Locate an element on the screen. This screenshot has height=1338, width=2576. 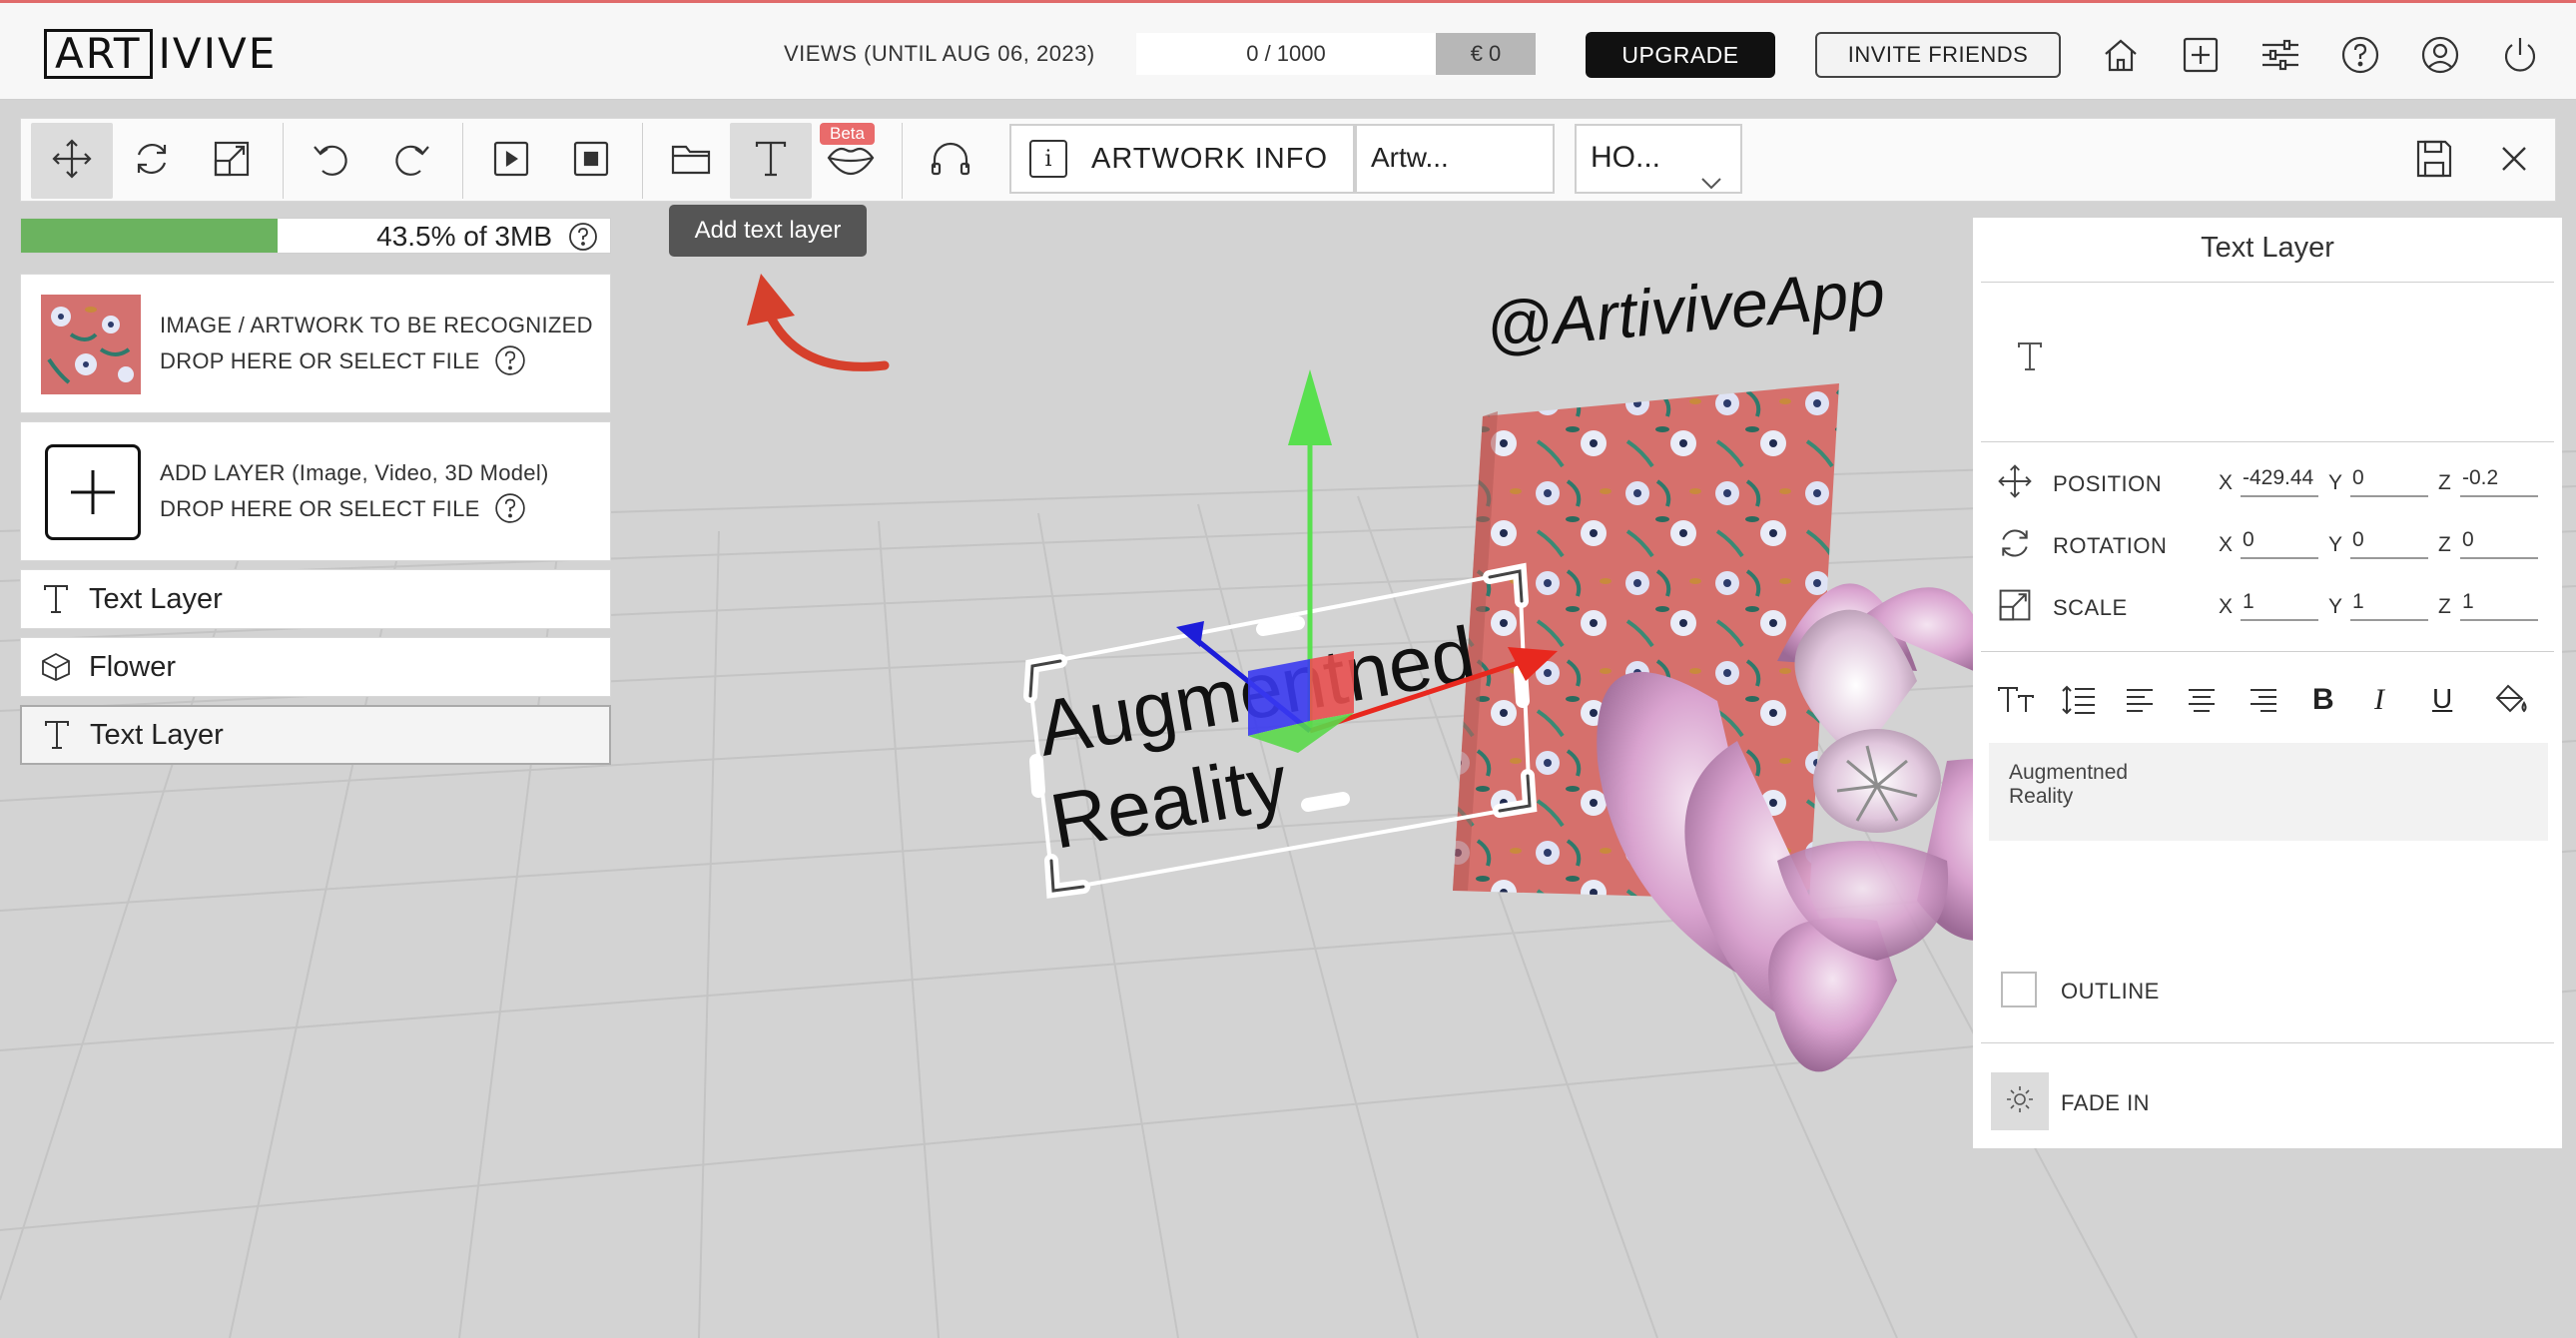
undo-button is located at coordinates (331, 161).